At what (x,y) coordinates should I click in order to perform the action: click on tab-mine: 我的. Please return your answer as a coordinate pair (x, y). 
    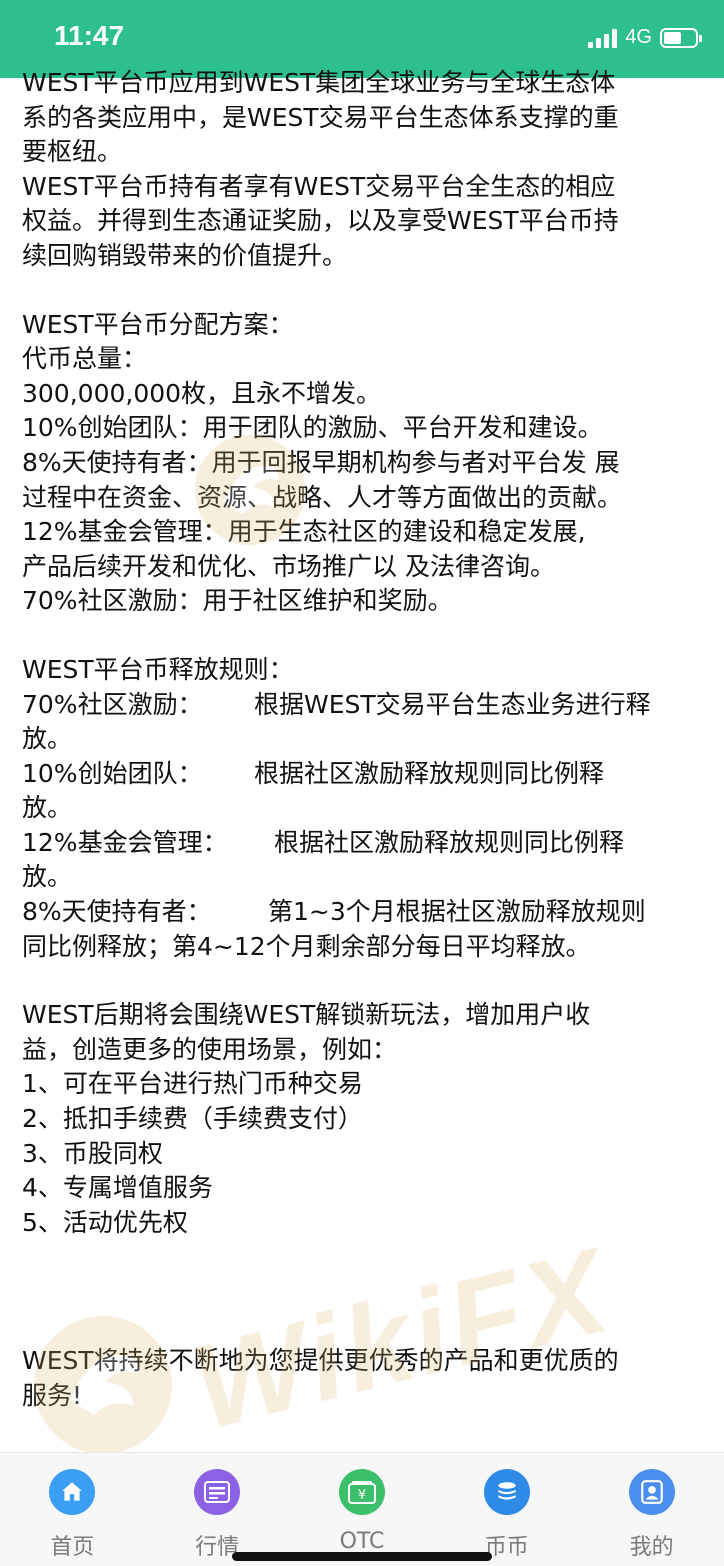
    Looking at the image, I should click on (652, 1507).